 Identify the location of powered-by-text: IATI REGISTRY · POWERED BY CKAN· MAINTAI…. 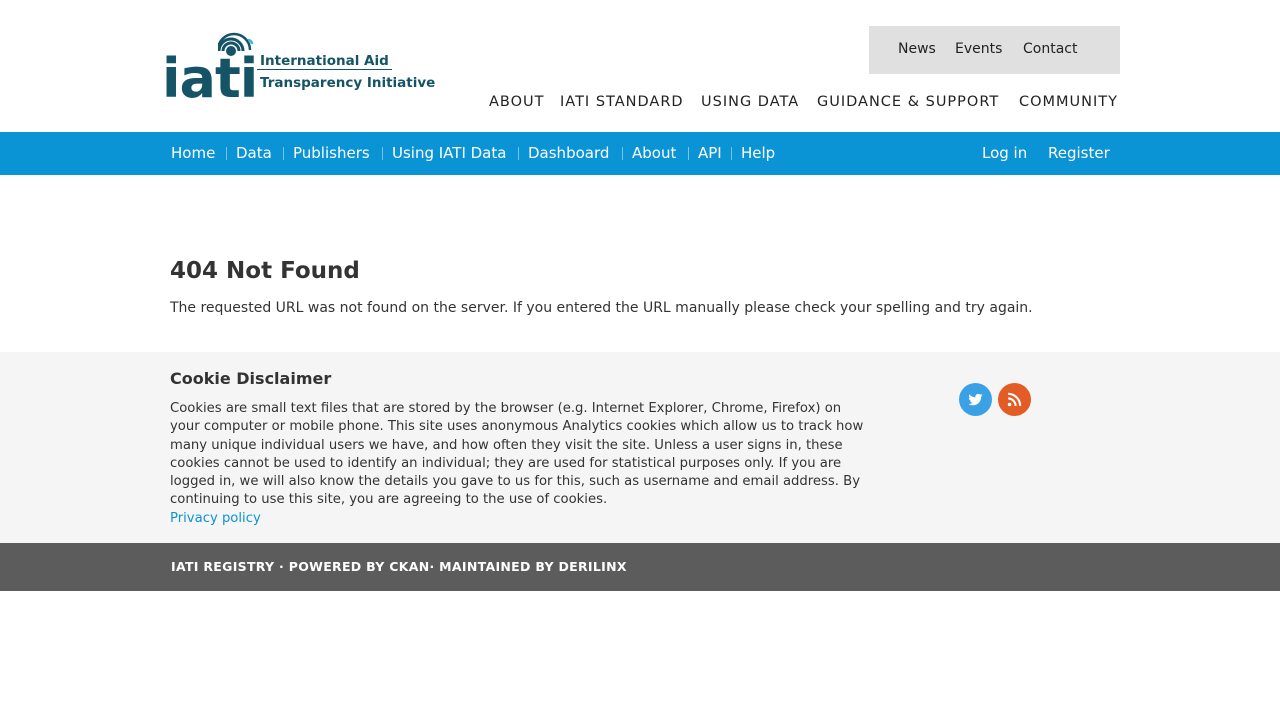
(399, 567).